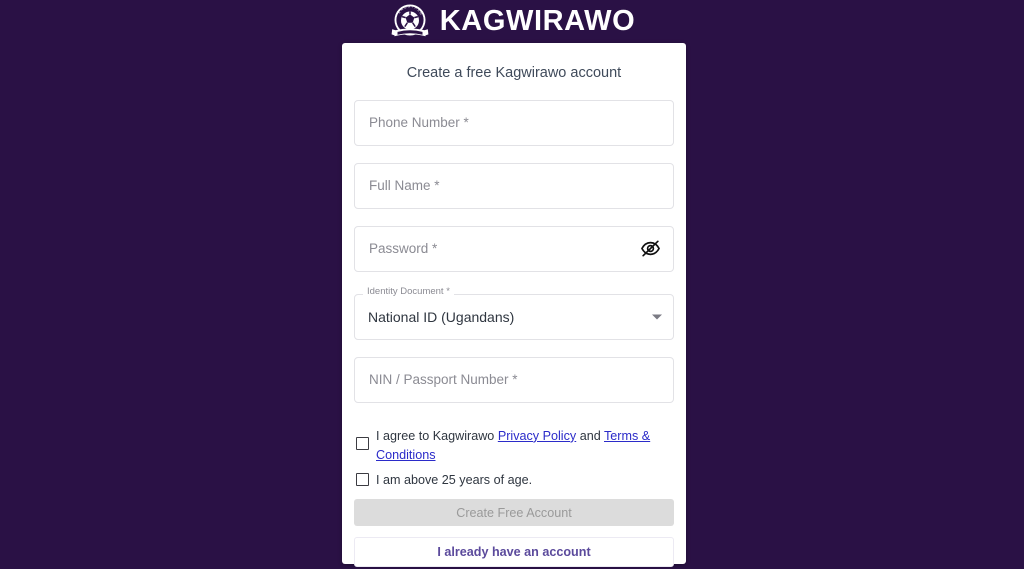 Image resolution: width=1024 pixels, height=569 pixels. What do you see at coordinates (441, 316) in the screenshot?
I see `identity-document-value: National ID (Ugandans)` at bounding box center [441, 316].